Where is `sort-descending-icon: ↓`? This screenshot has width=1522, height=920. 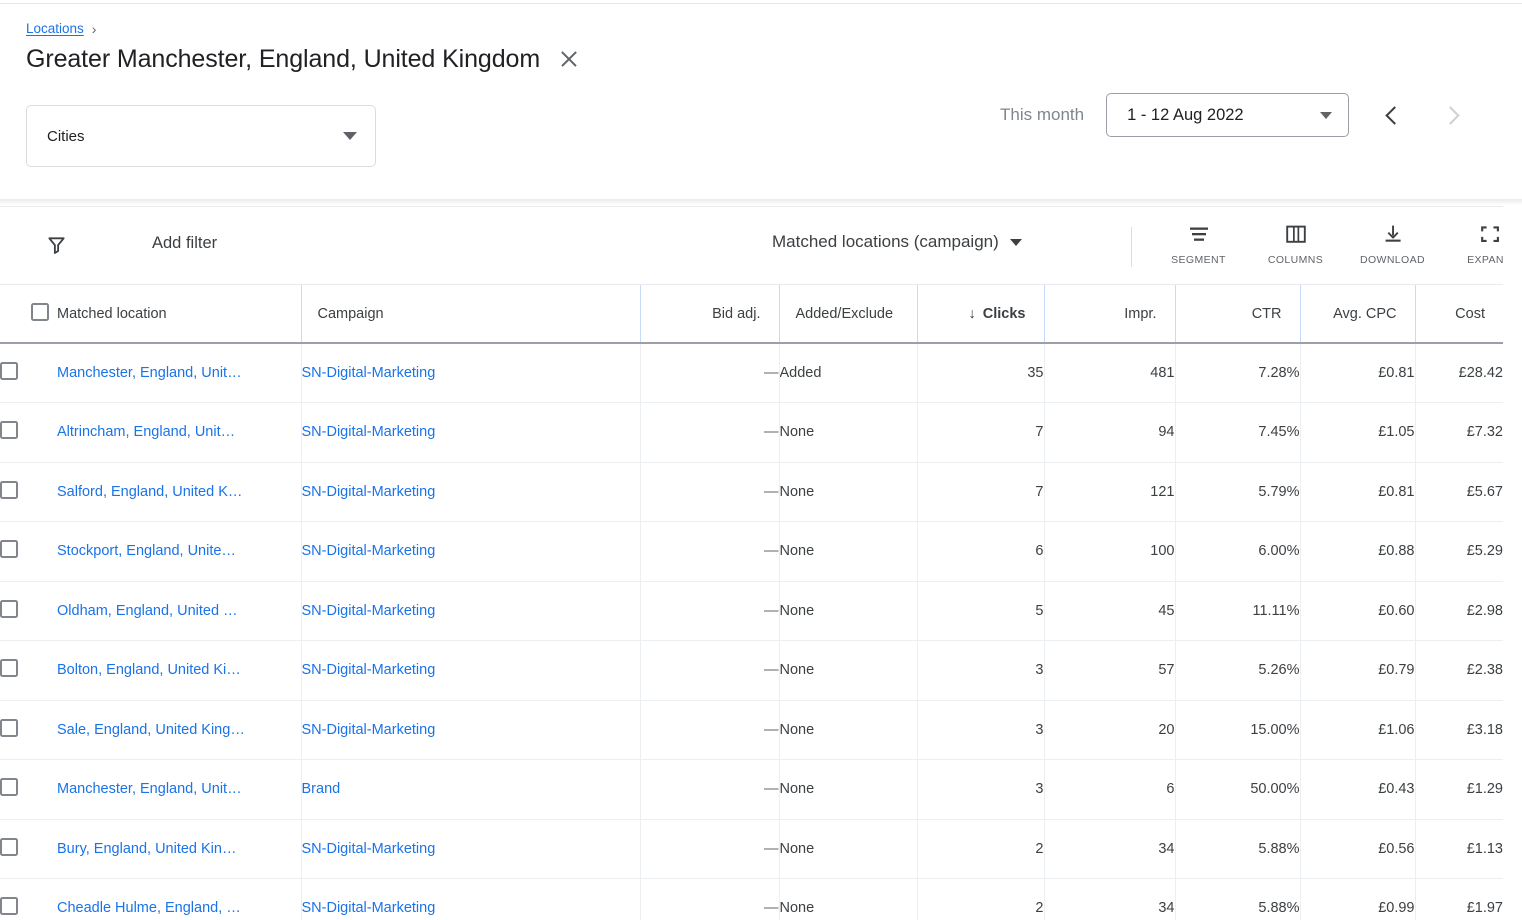
sort-descending-icon: ↓ is located at coordinates (972, 313).